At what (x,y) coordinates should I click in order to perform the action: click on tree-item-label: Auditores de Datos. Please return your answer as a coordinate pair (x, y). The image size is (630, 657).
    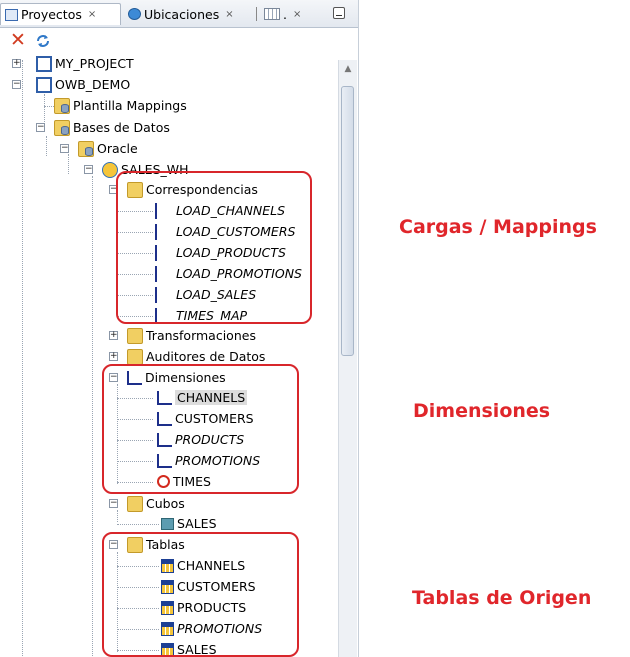
    Looking at the image, I should click on (206, 356).